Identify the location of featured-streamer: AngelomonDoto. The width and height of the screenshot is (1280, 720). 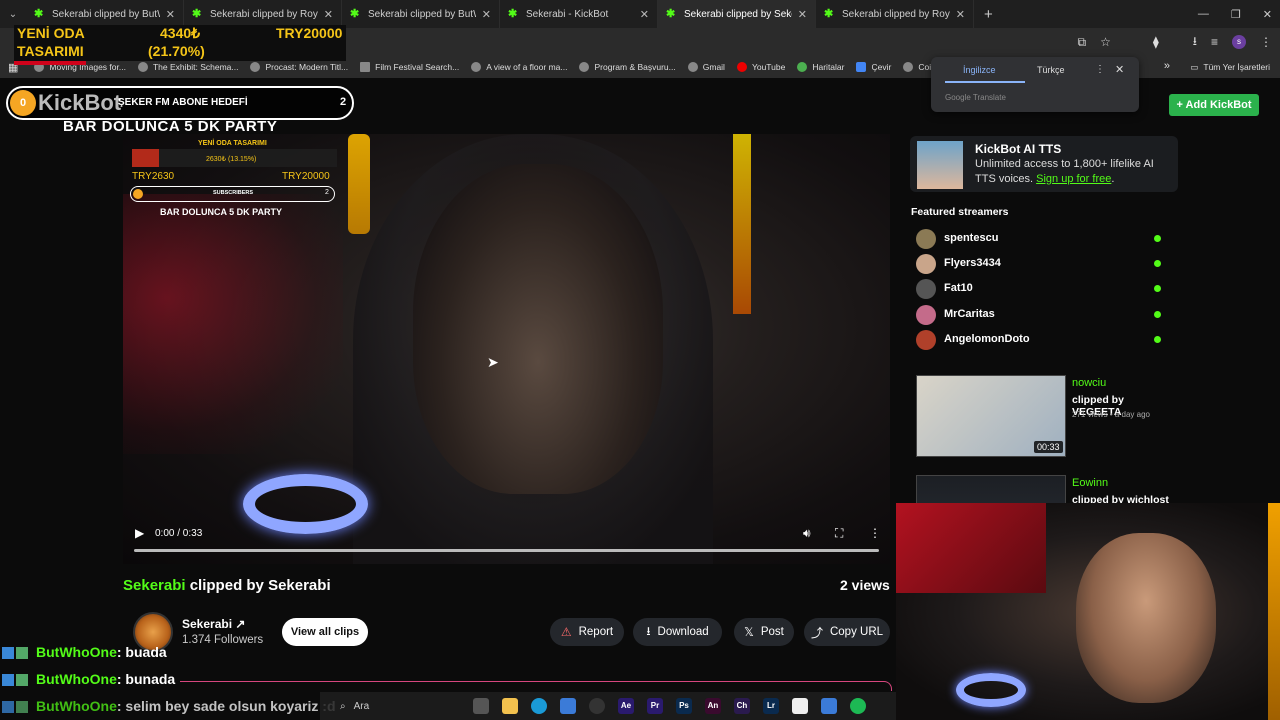
(1041, 340).